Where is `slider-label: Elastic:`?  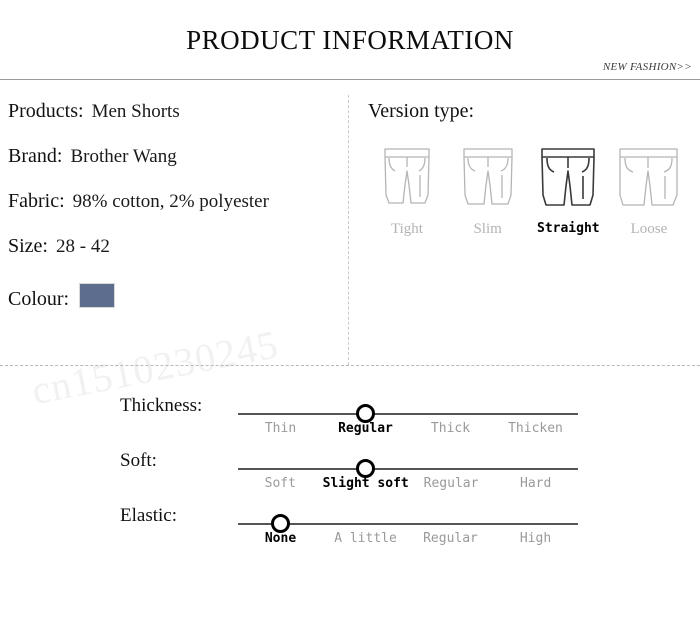
slider-label: Elastic: is located at coordinates (148, 515).